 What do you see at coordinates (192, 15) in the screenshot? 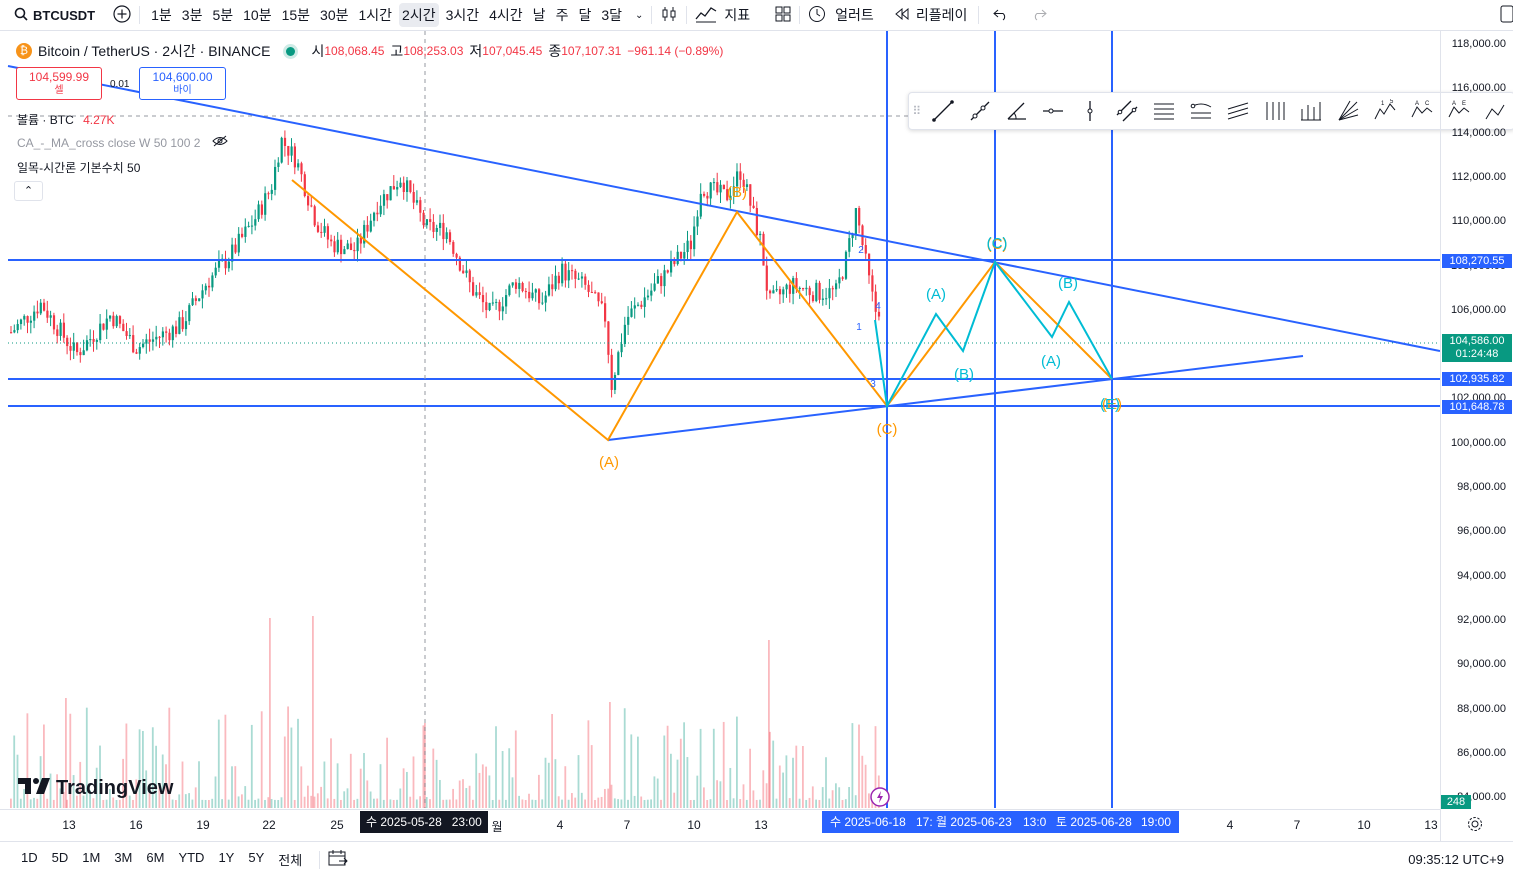
I see `interval-2: 3분` at bounding box center [192, 15].